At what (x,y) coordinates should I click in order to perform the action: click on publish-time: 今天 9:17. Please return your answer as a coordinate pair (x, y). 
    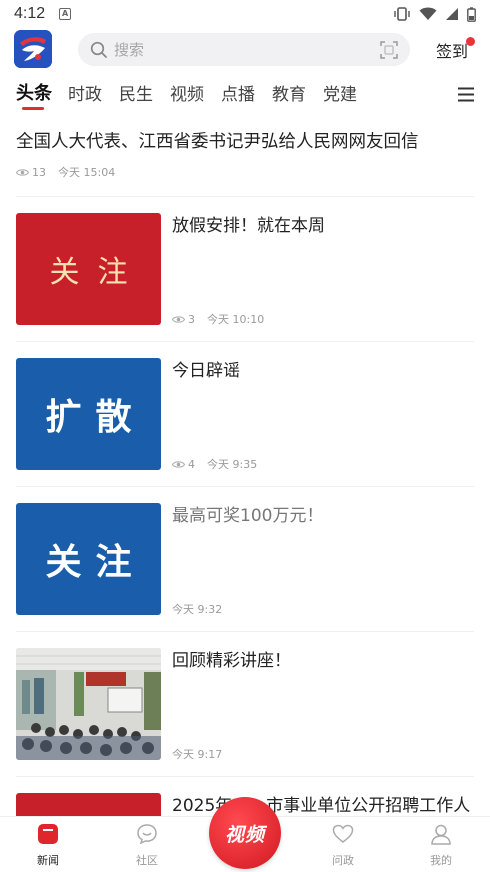
    Looking at the image, I should click on (197, 754).